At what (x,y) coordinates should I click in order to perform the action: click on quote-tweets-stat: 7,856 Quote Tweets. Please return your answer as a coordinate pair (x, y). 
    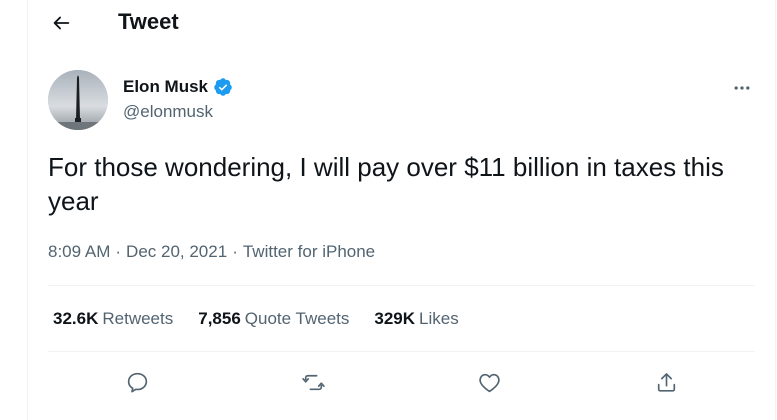
    Looking at the image, I should click on (273, 319).